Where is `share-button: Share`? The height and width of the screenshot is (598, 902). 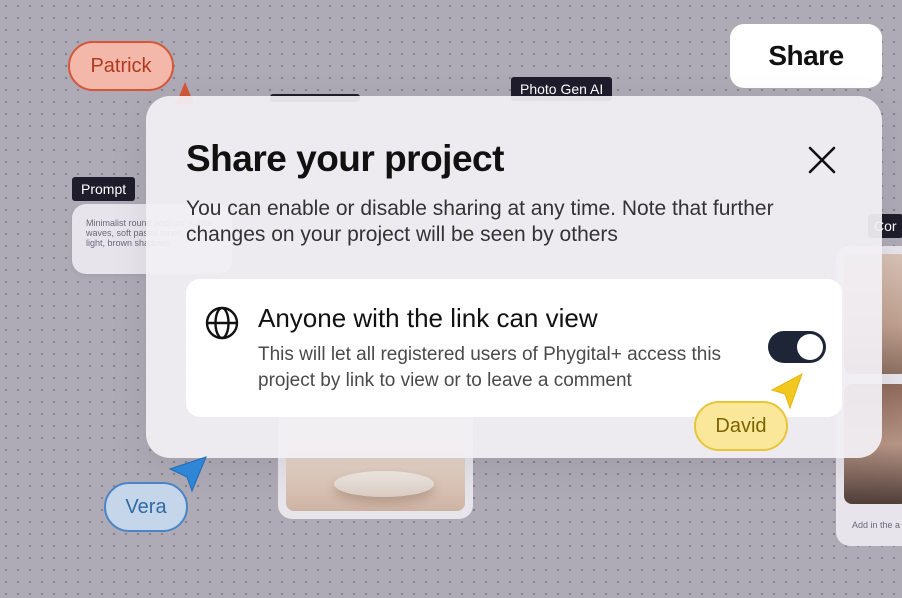 share-button: Share is located at coordinates (806, 56).